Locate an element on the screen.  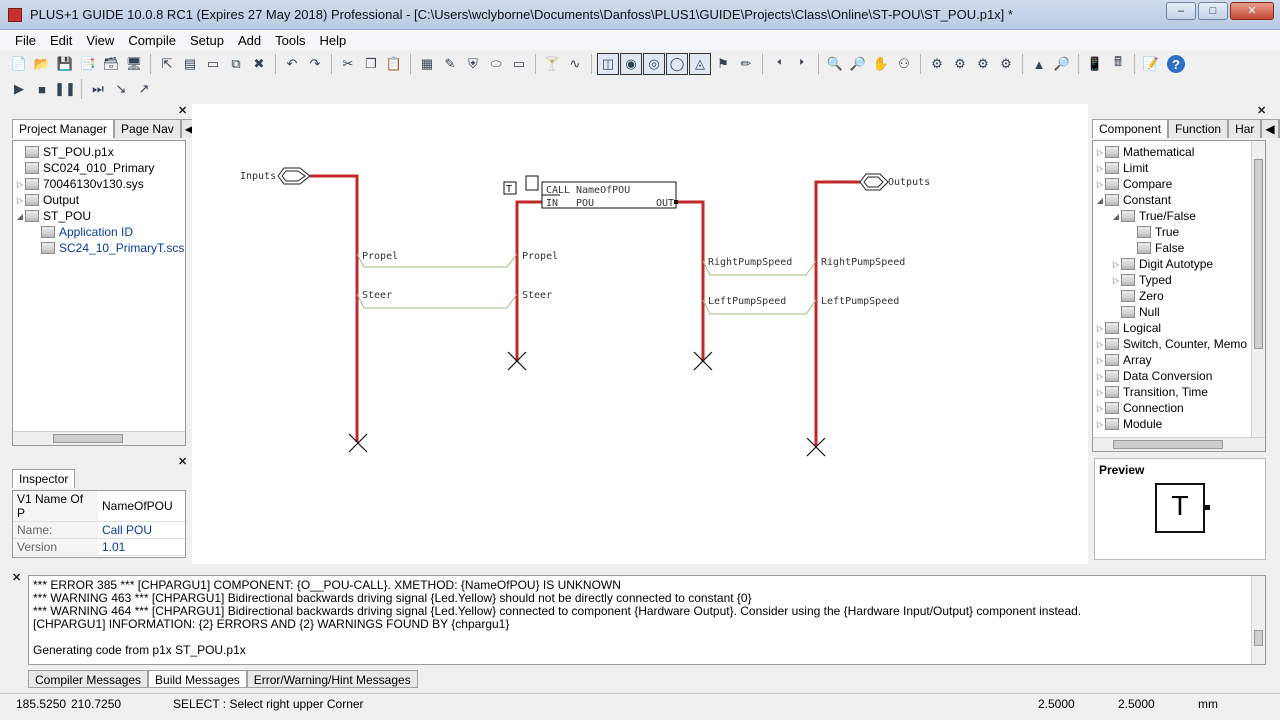
ellipse-icon: ⬭ is located at coordinates (496, 64).